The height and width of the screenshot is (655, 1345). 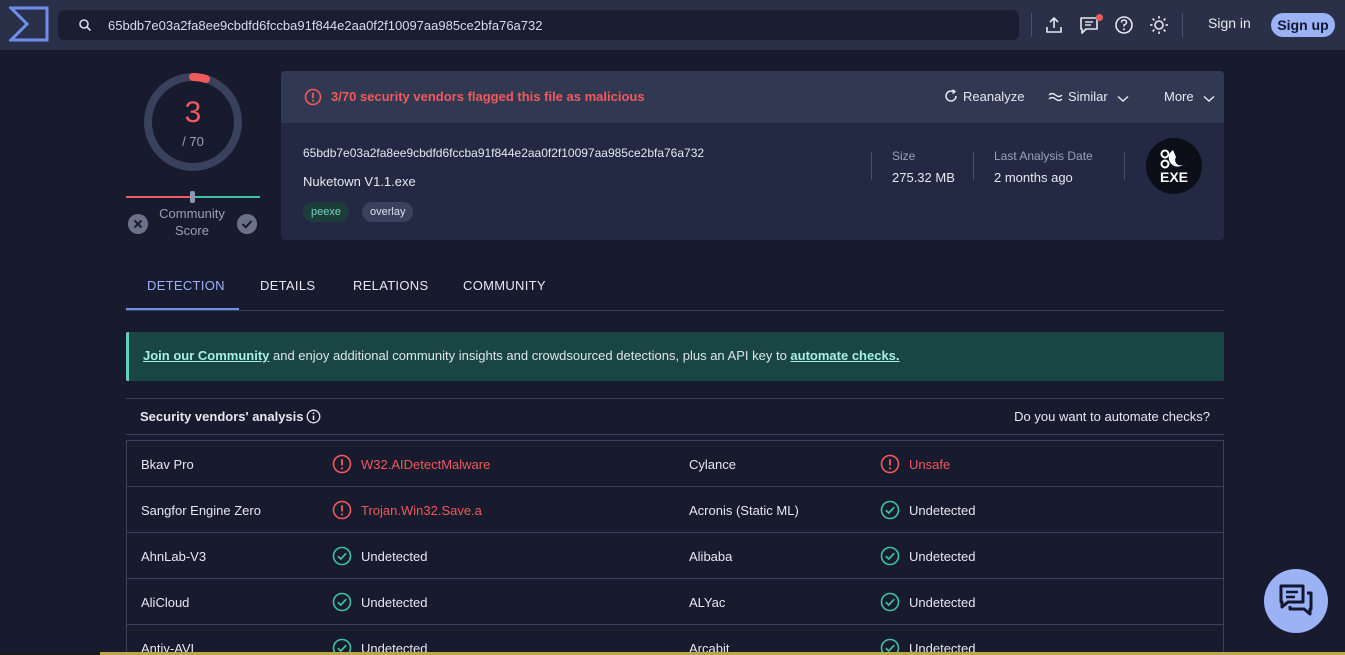 I want to click on vendor-name: Alibaba, so click(x=711, y=556).